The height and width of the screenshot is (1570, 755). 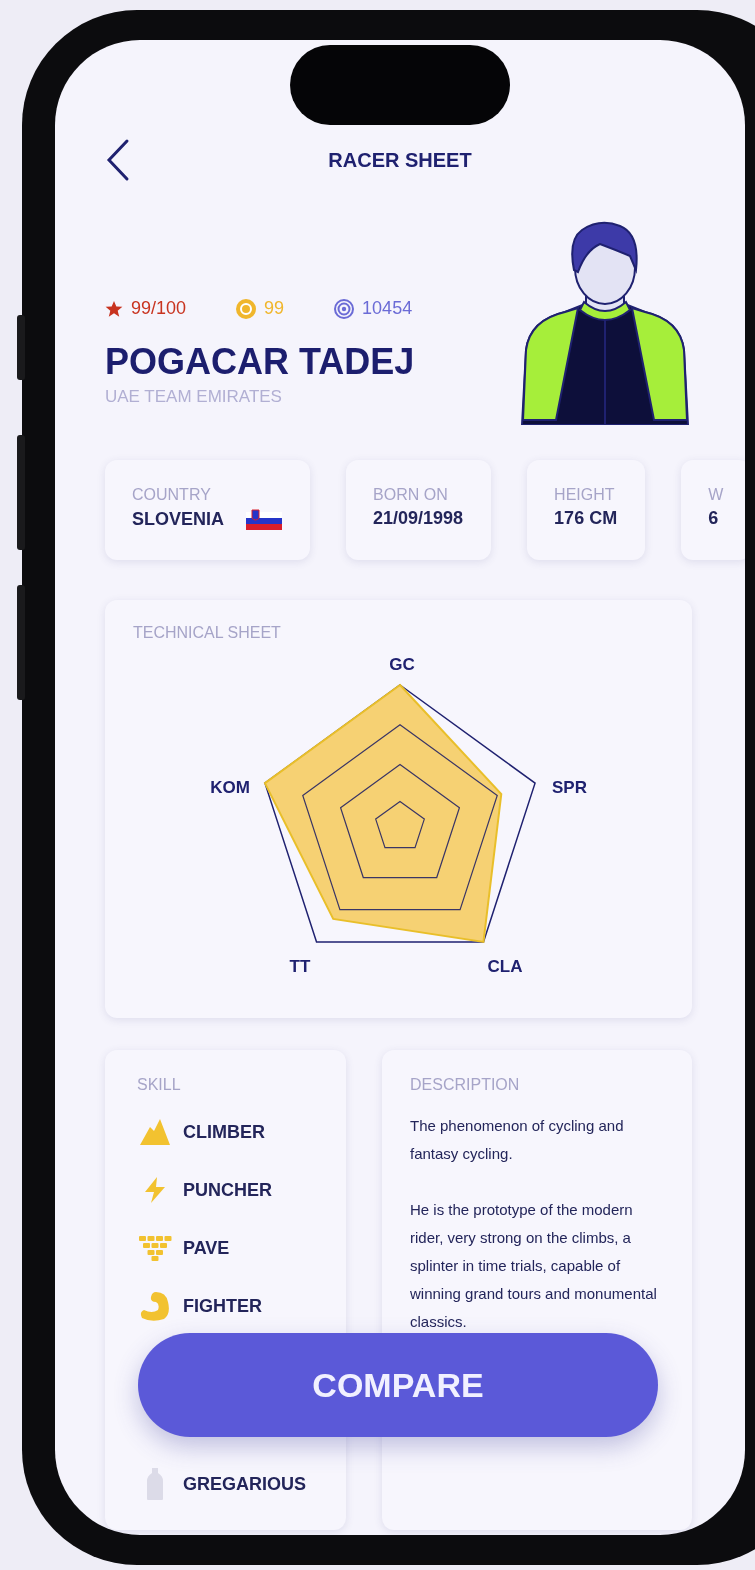 I want to click on rider-name: POGACAR TADEJ, so click(x=260, y=362).